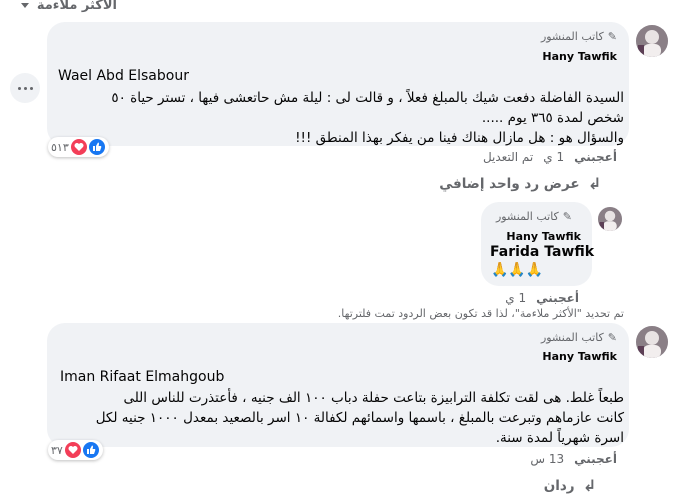  I want to click on view-more-replies-button: ↳ عرض رد واحد إضافي, so click(520, 183).